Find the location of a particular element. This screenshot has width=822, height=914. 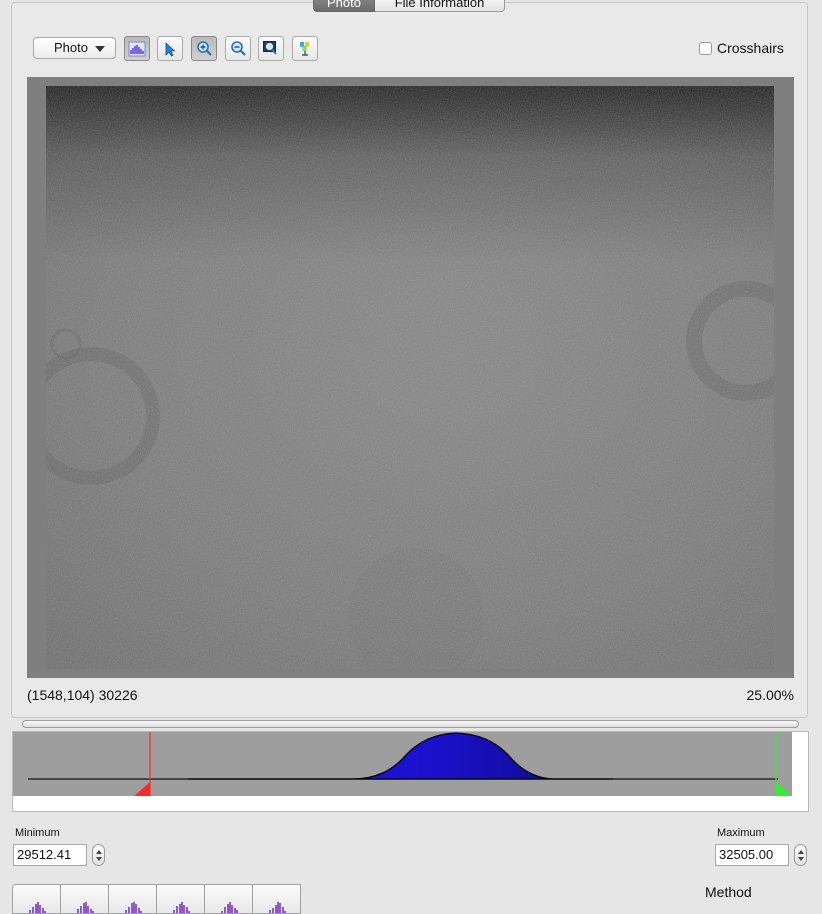

zoom-level: 25.00% is located at coordinates (770, 695).